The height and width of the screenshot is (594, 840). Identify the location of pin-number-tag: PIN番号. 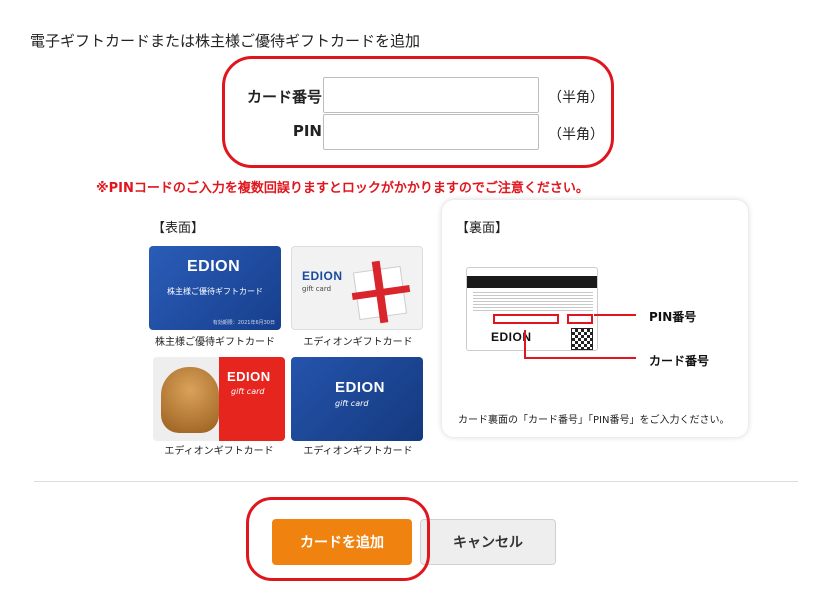
(673, 317).